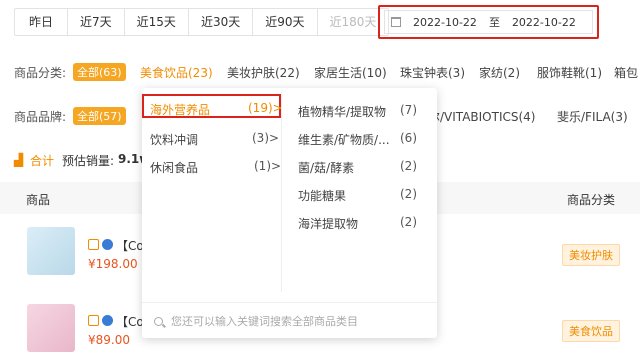 Image resolution: width=640 pixels, height=355 pixels. Describe the element at coordinates (38, 200) in the screenshot. I see `header-product: 商品` at that location.